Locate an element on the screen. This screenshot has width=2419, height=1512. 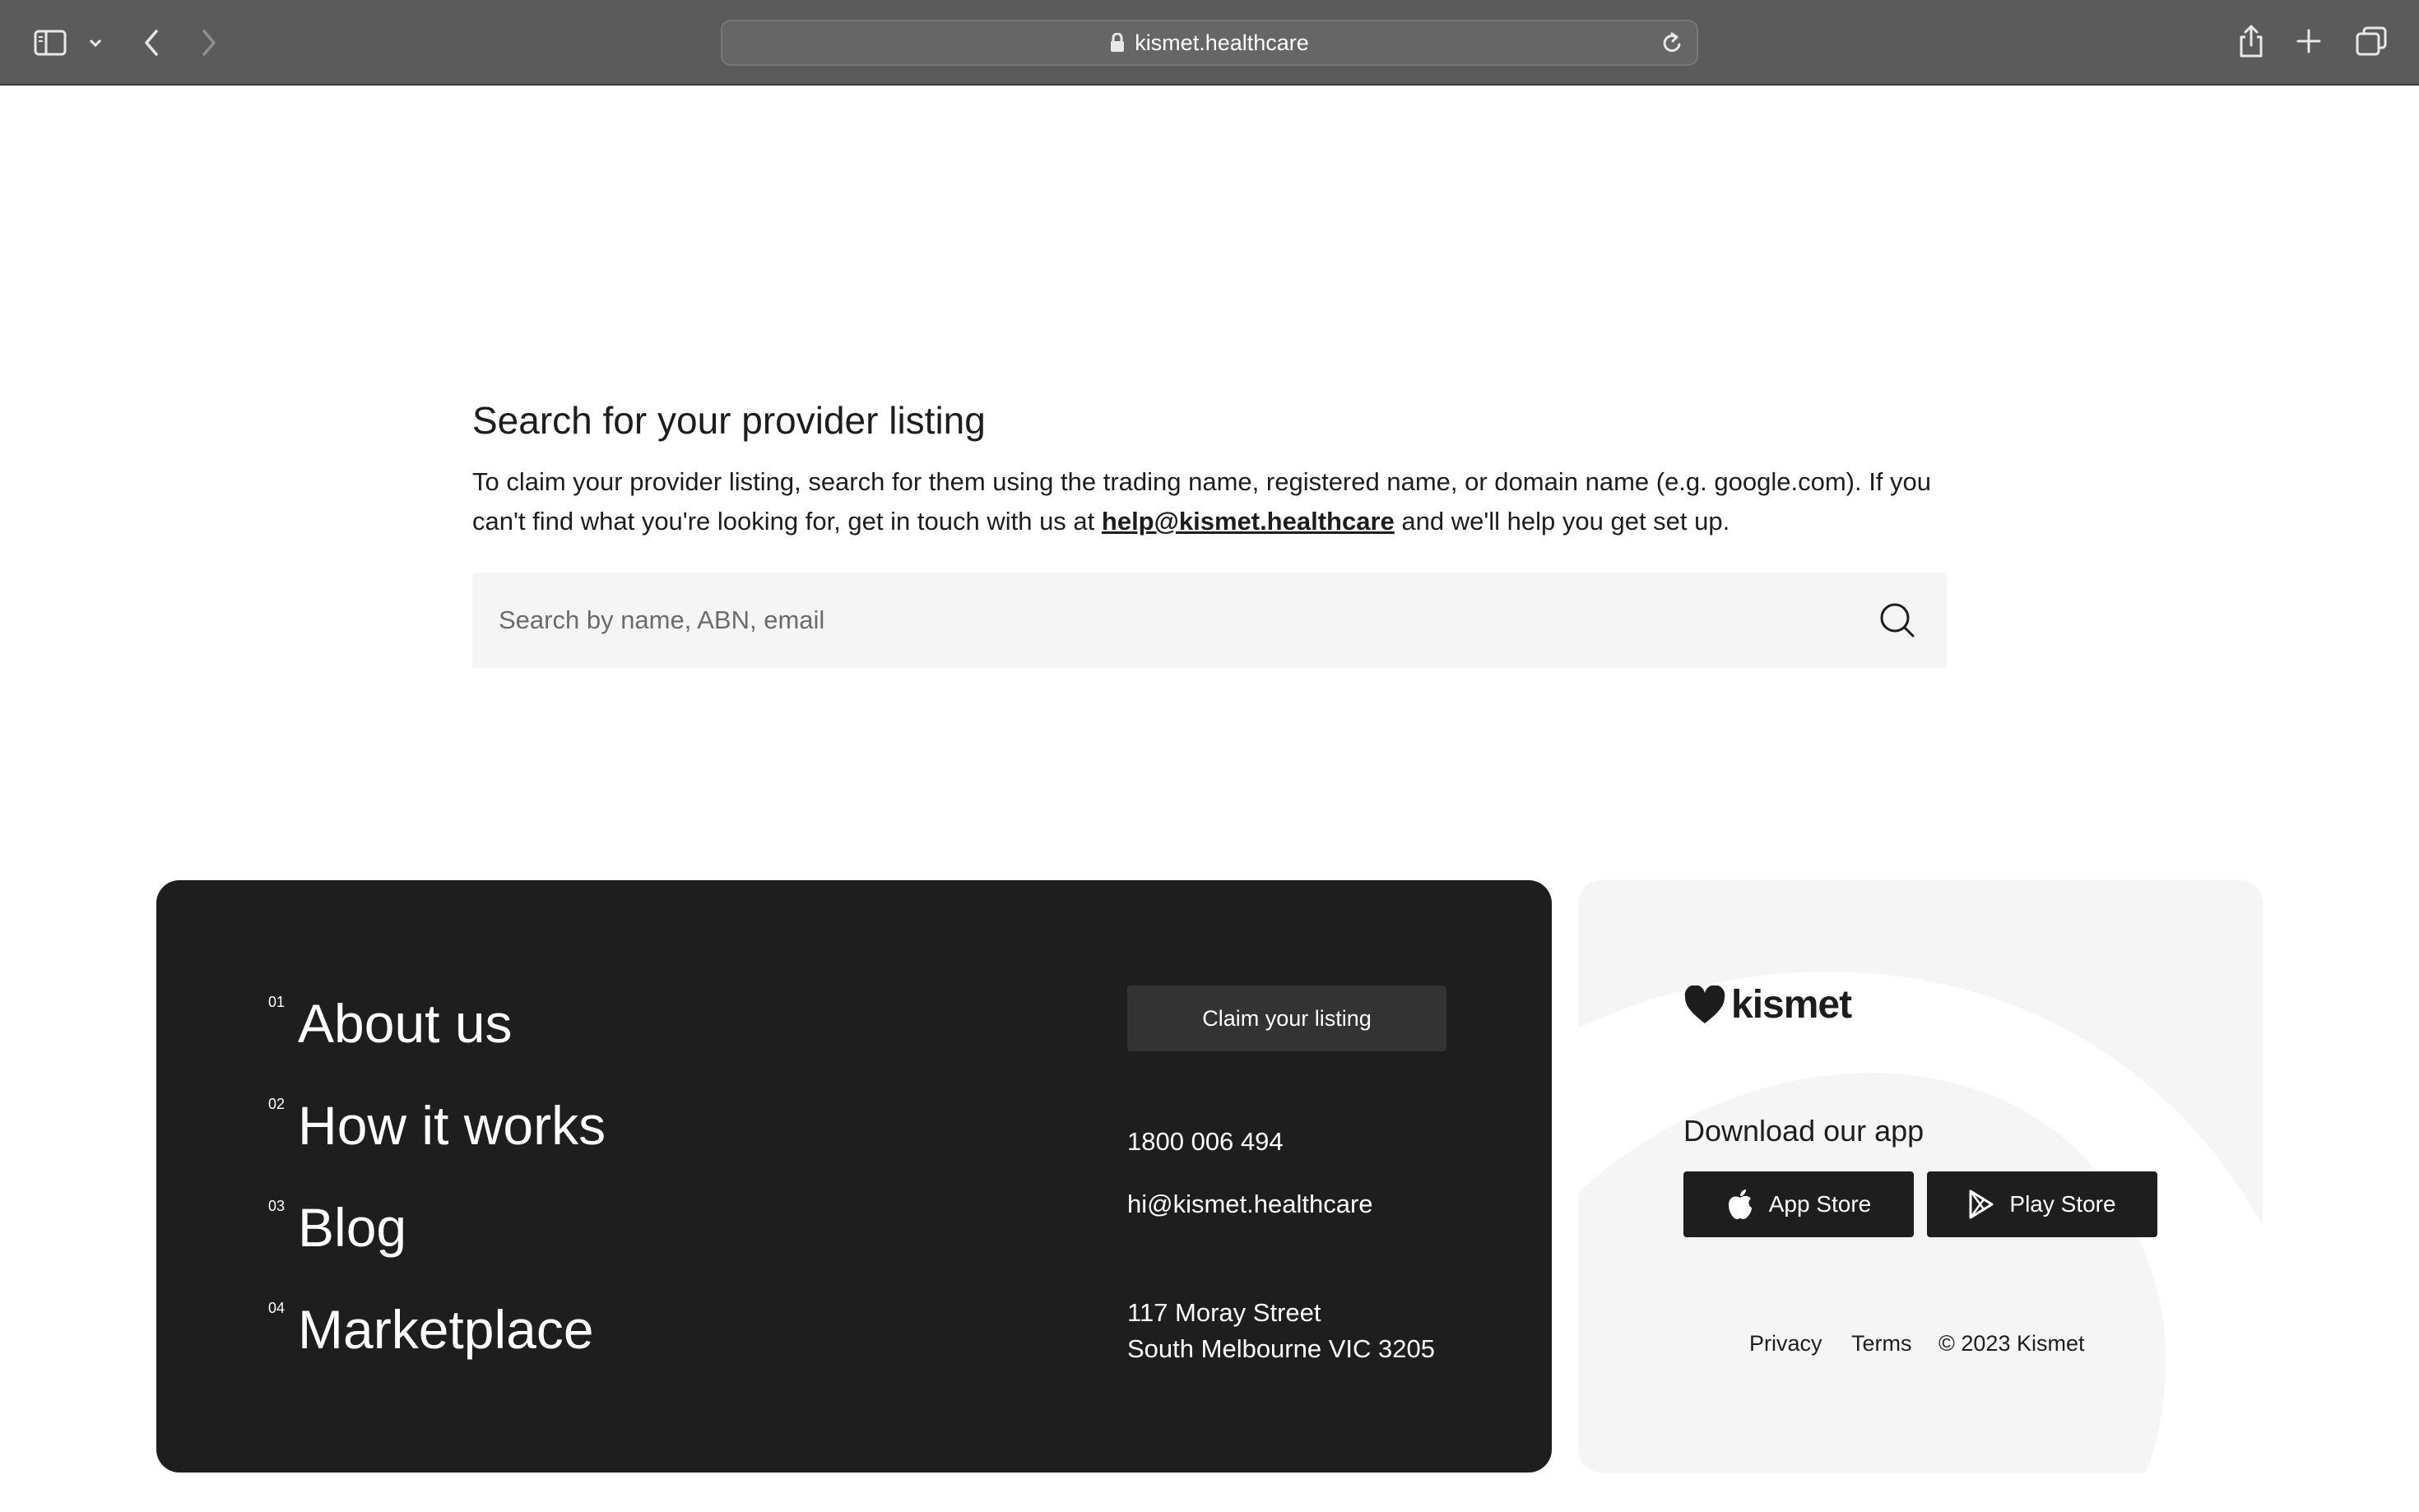
nav-label: Blog is located at coordinates (352, 1227).